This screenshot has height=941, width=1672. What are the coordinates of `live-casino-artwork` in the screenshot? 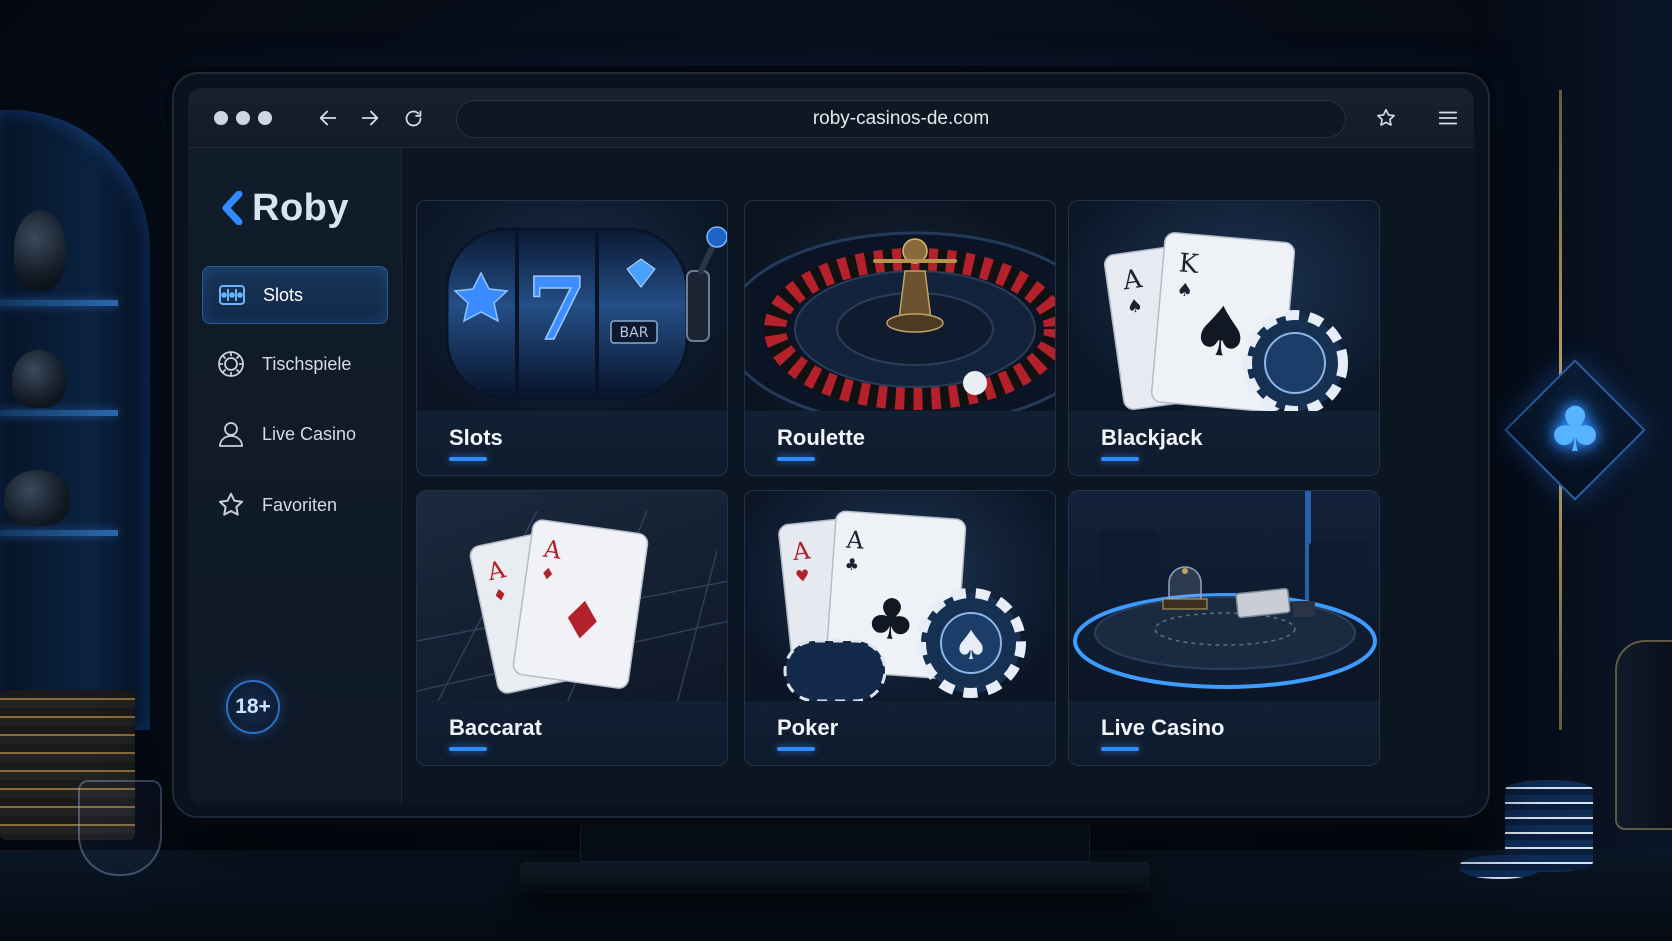 It's located at (1224, 597).